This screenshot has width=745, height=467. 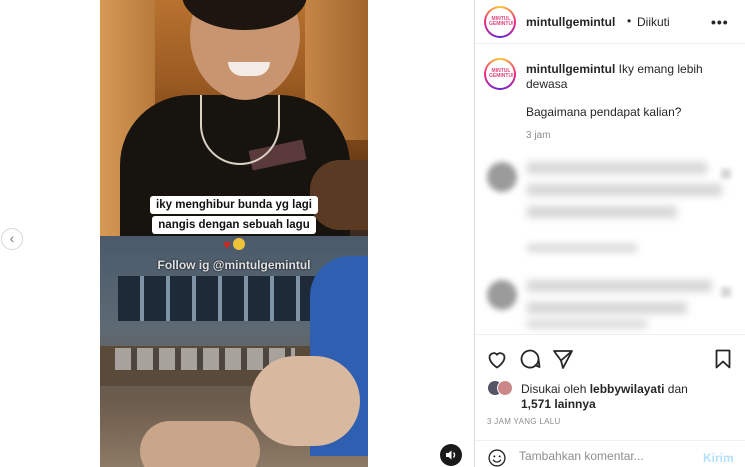 I want to click on post-timestamp: 3 JAM YANG LALU, so click(x=524, y=421).